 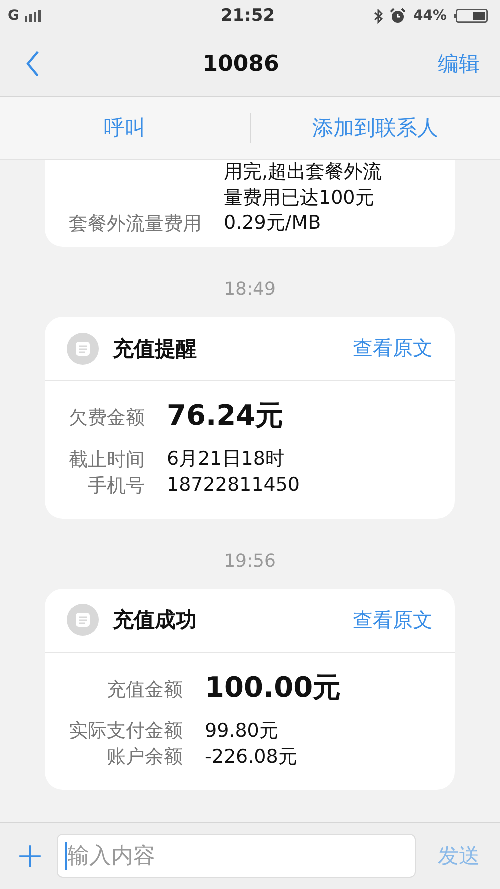 I want to click on field-label: 充值金额, so click(x=145, y=690).